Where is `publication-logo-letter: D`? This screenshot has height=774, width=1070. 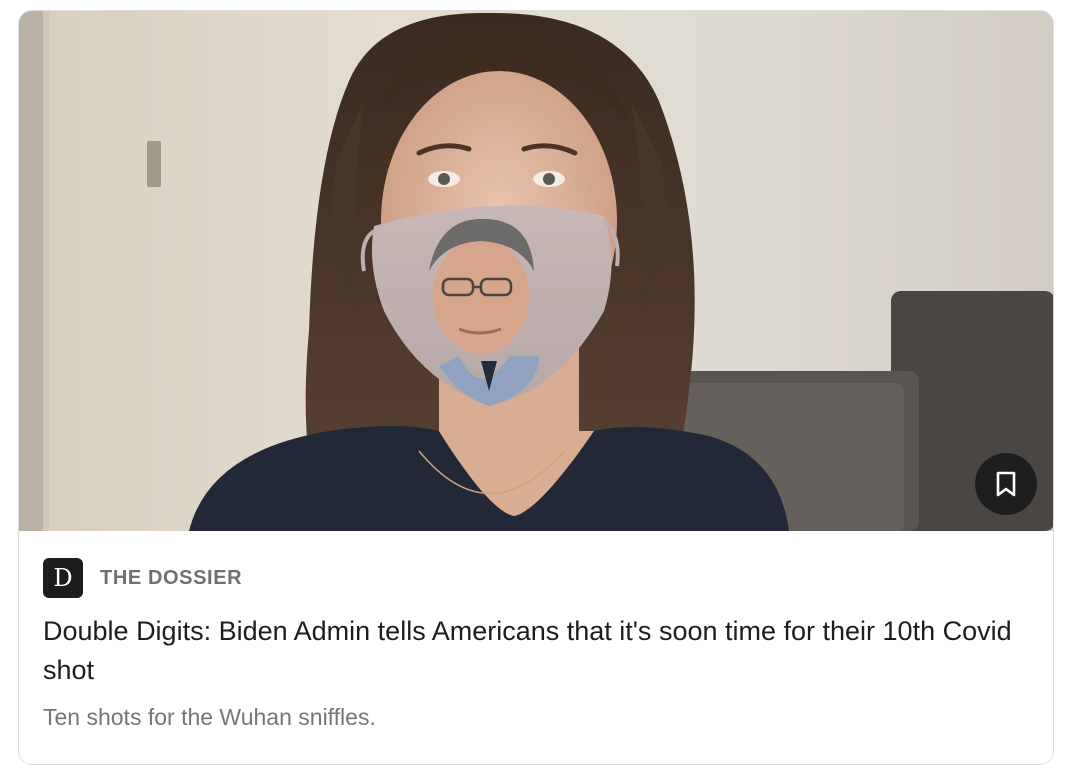
publication-logo-letter: D is located at coordinates (63, 578).